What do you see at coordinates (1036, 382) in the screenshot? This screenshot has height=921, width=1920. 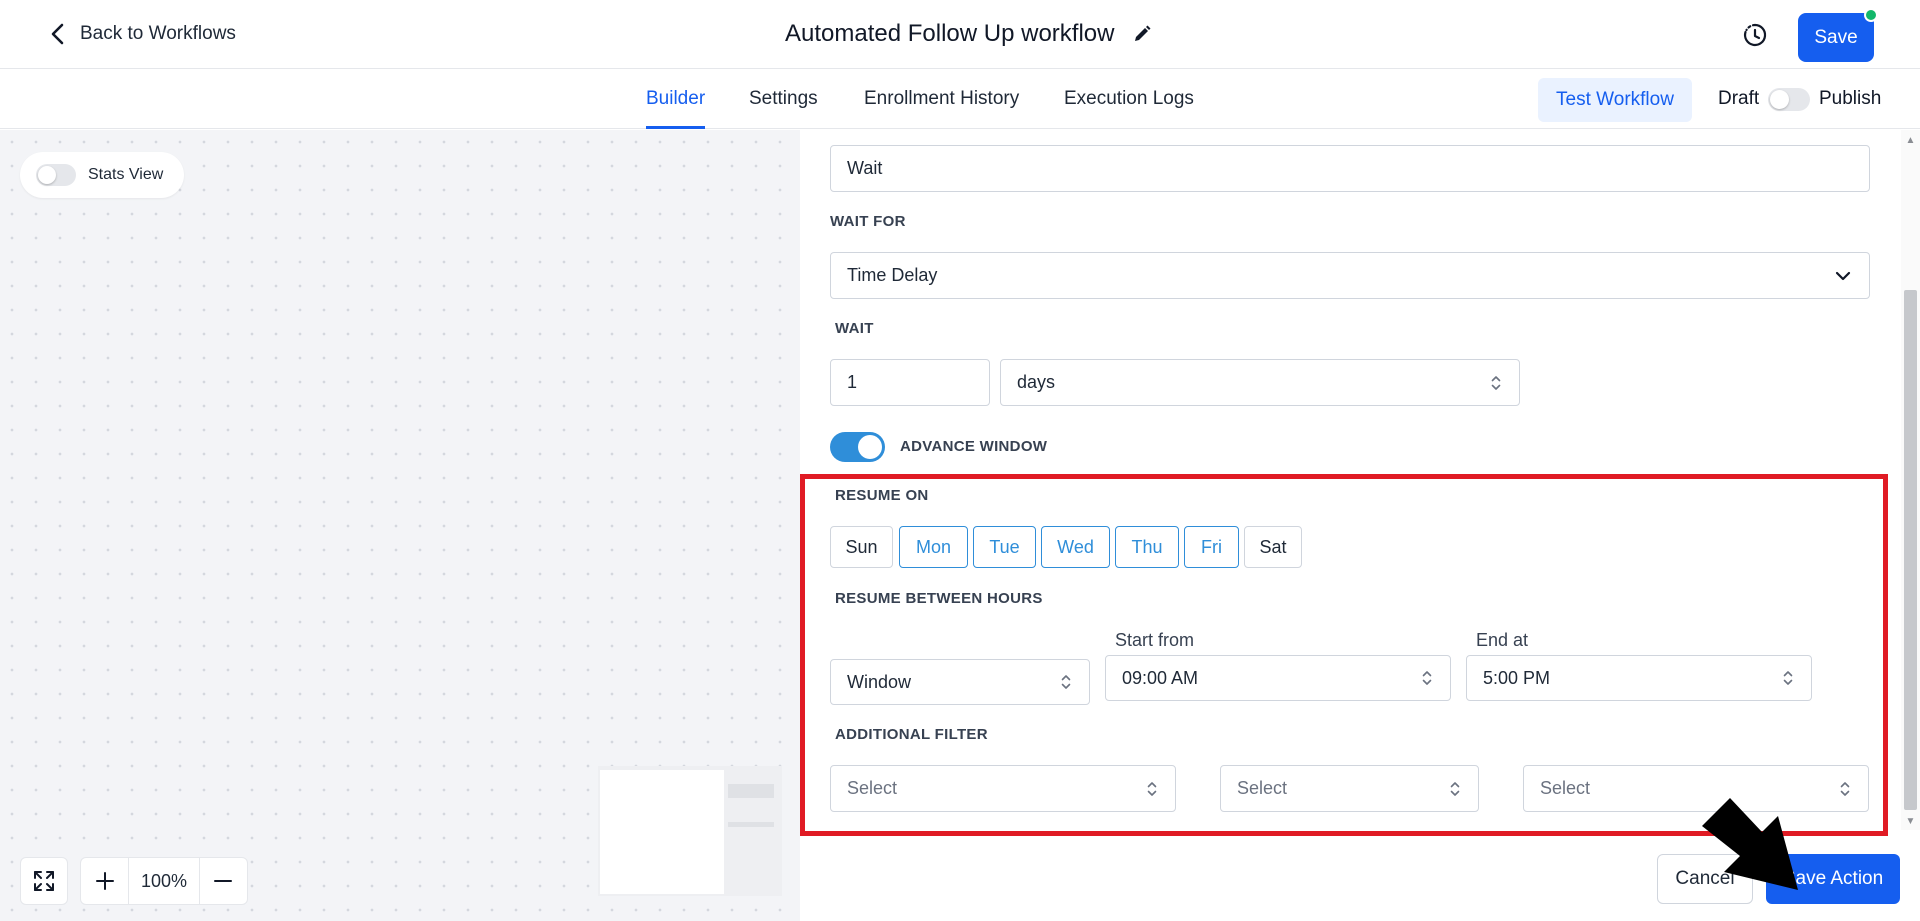 I see `wait-unit-value: days` at bounding box center [1036, 382].